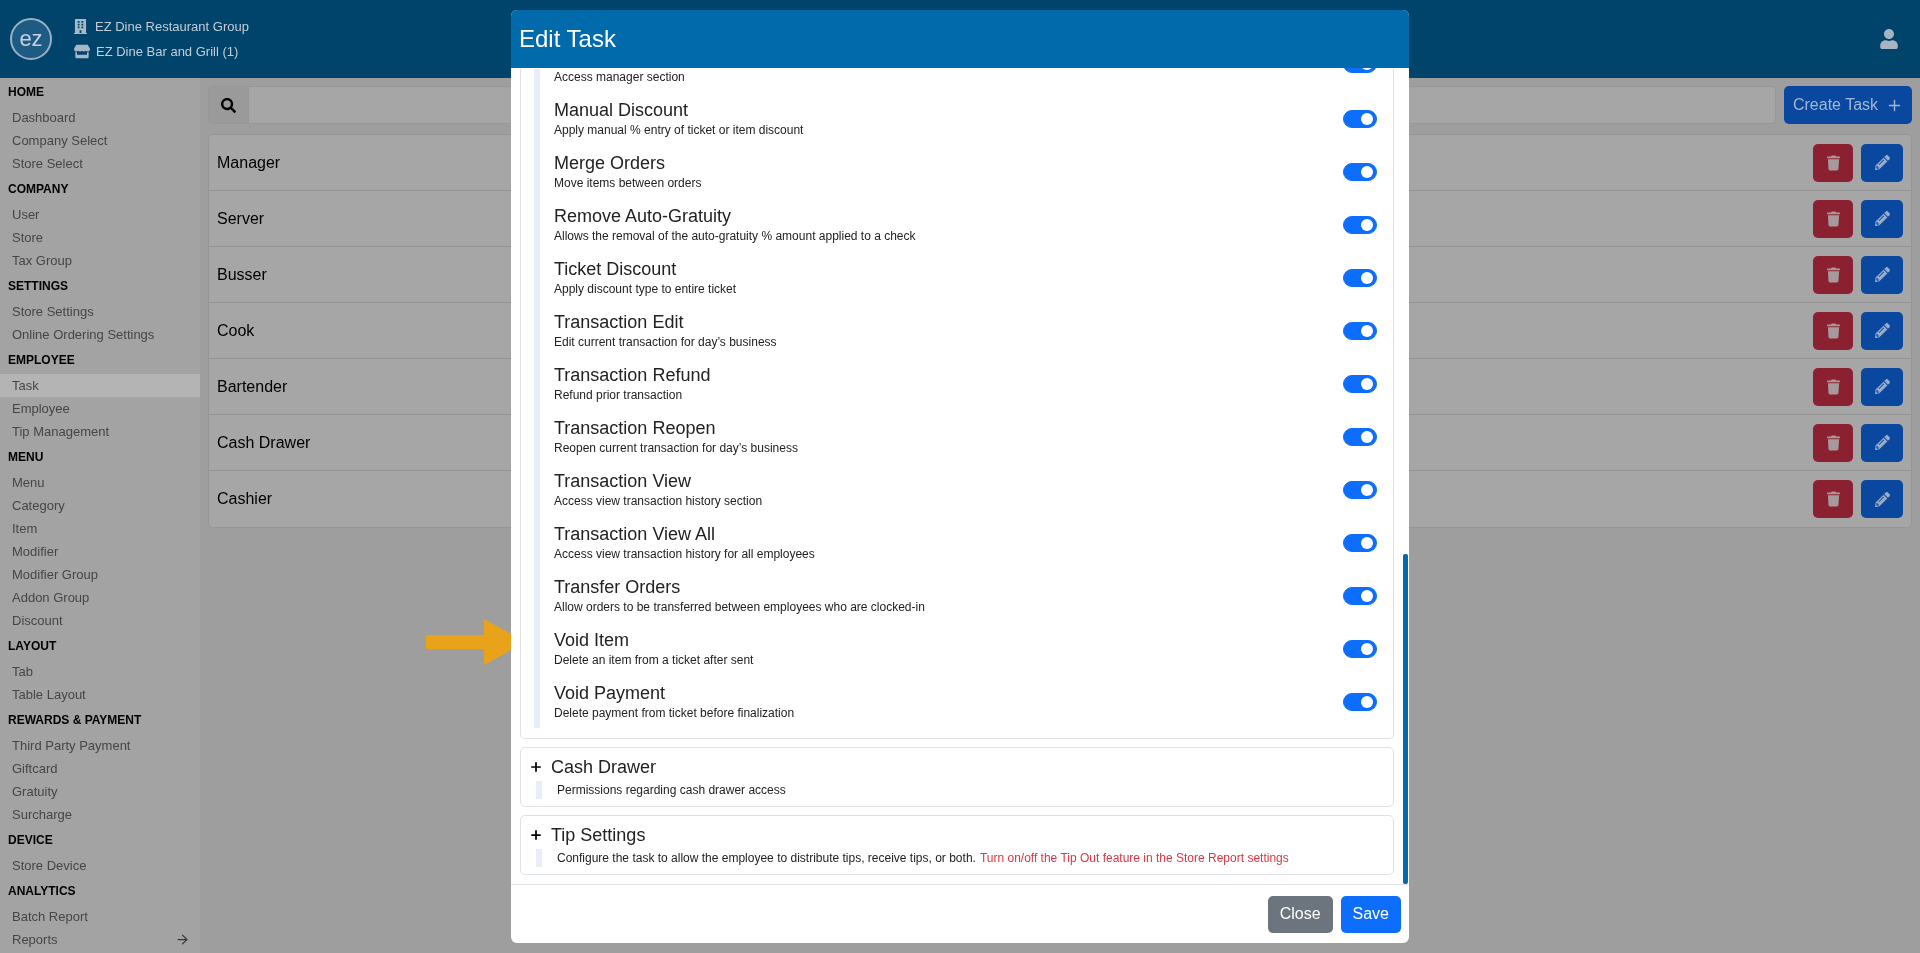 This screenshot has width=1920, height=953. I want to click on tip-out-note: Turn on/off the Tip Out feature in the Store Report settings, so click(1134, 858).